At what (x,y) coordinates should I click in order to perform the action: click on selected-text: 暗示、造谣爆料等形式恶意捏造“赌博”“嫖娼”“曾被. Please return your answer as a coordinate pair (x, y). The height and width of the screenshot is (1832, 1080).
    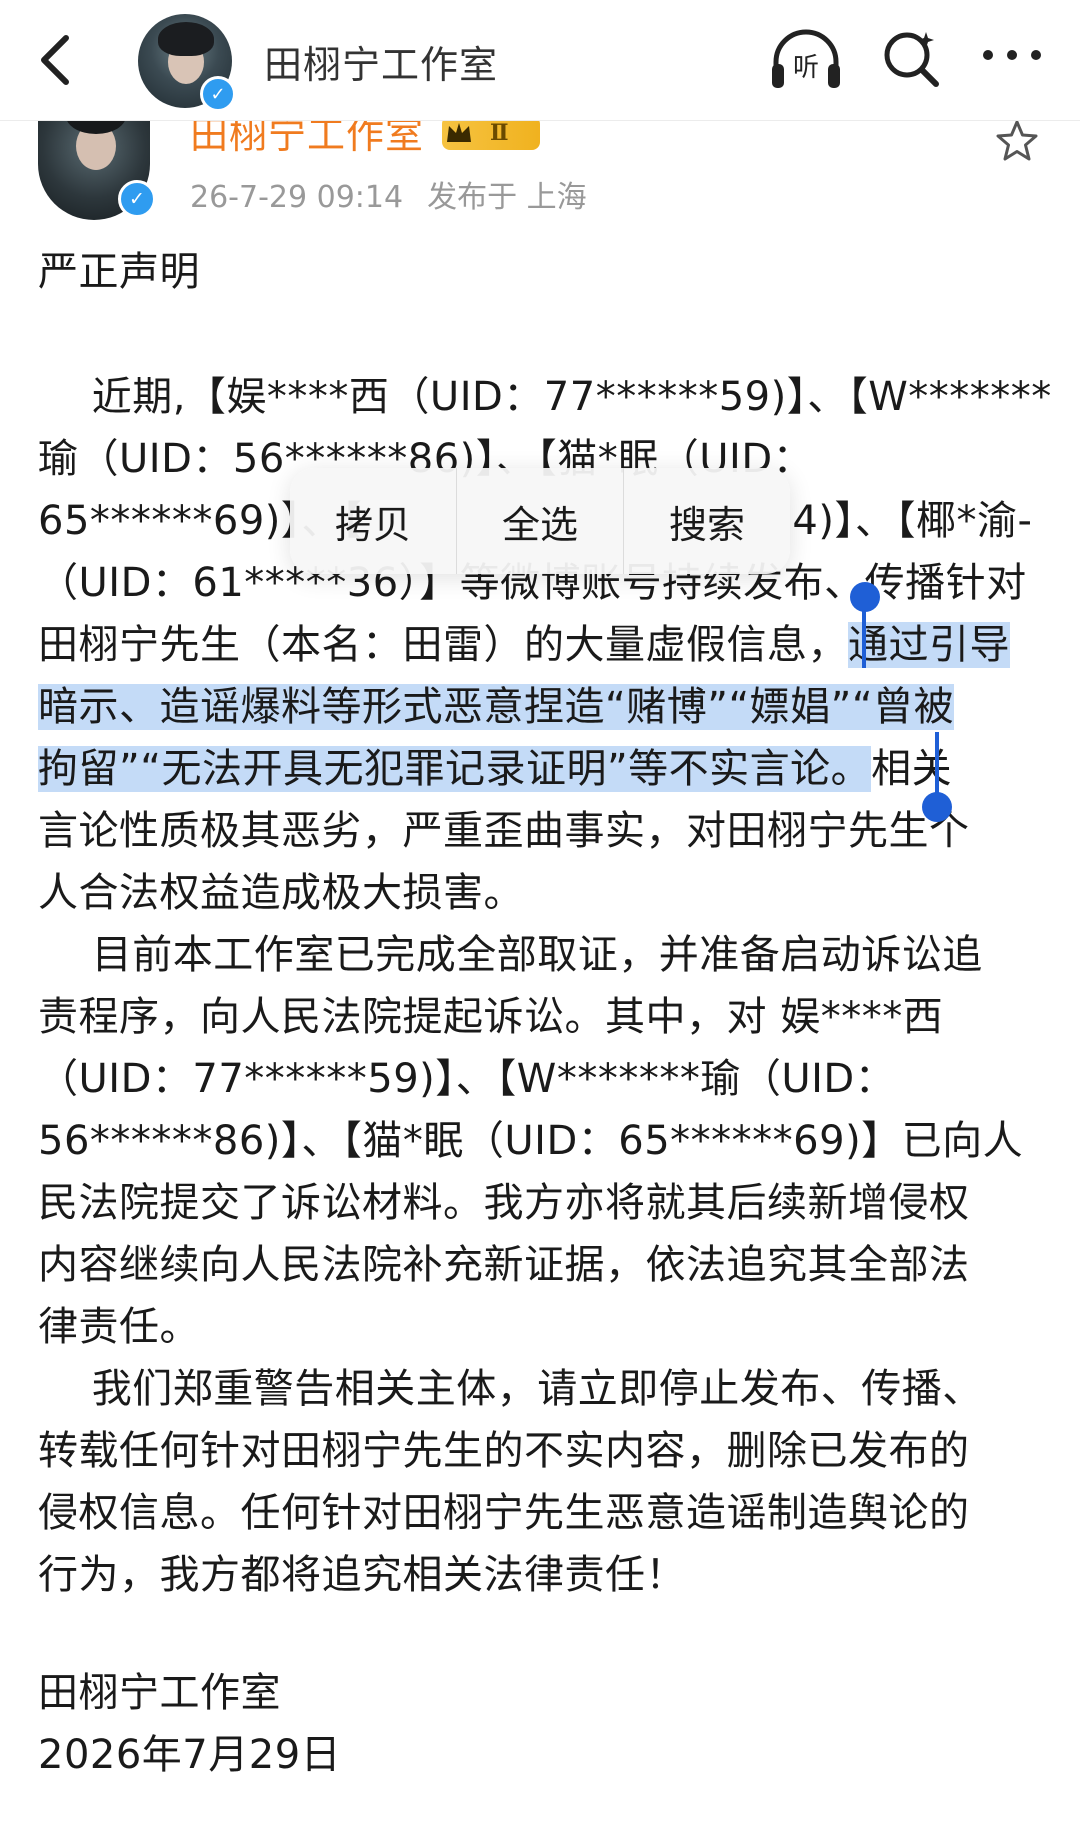
    Looking at the image, I should click on (496, 707).